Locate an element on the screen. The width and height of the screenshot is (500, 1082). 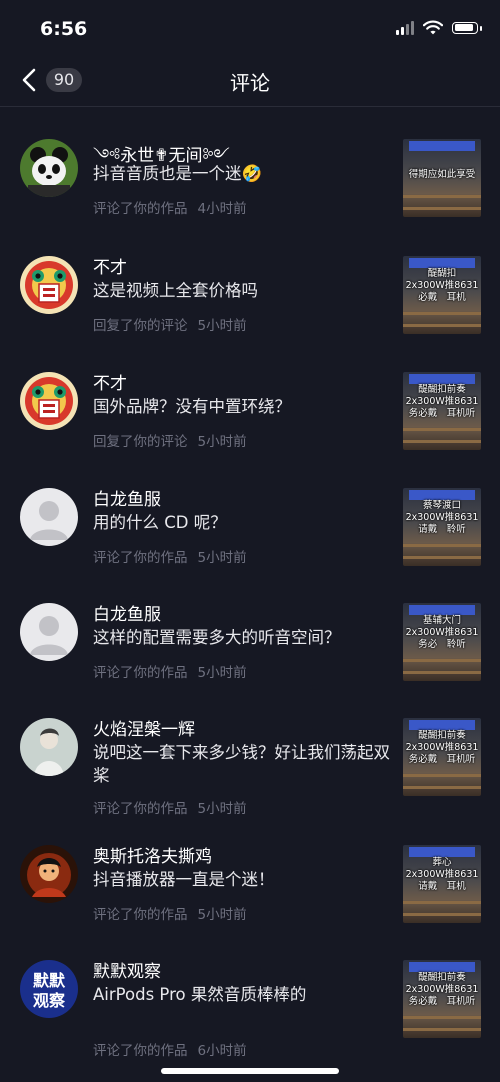
video-thumbnail: 醍醐扣 2x300W推8631 必戴 耳机 is located at coordinates (442, 295).